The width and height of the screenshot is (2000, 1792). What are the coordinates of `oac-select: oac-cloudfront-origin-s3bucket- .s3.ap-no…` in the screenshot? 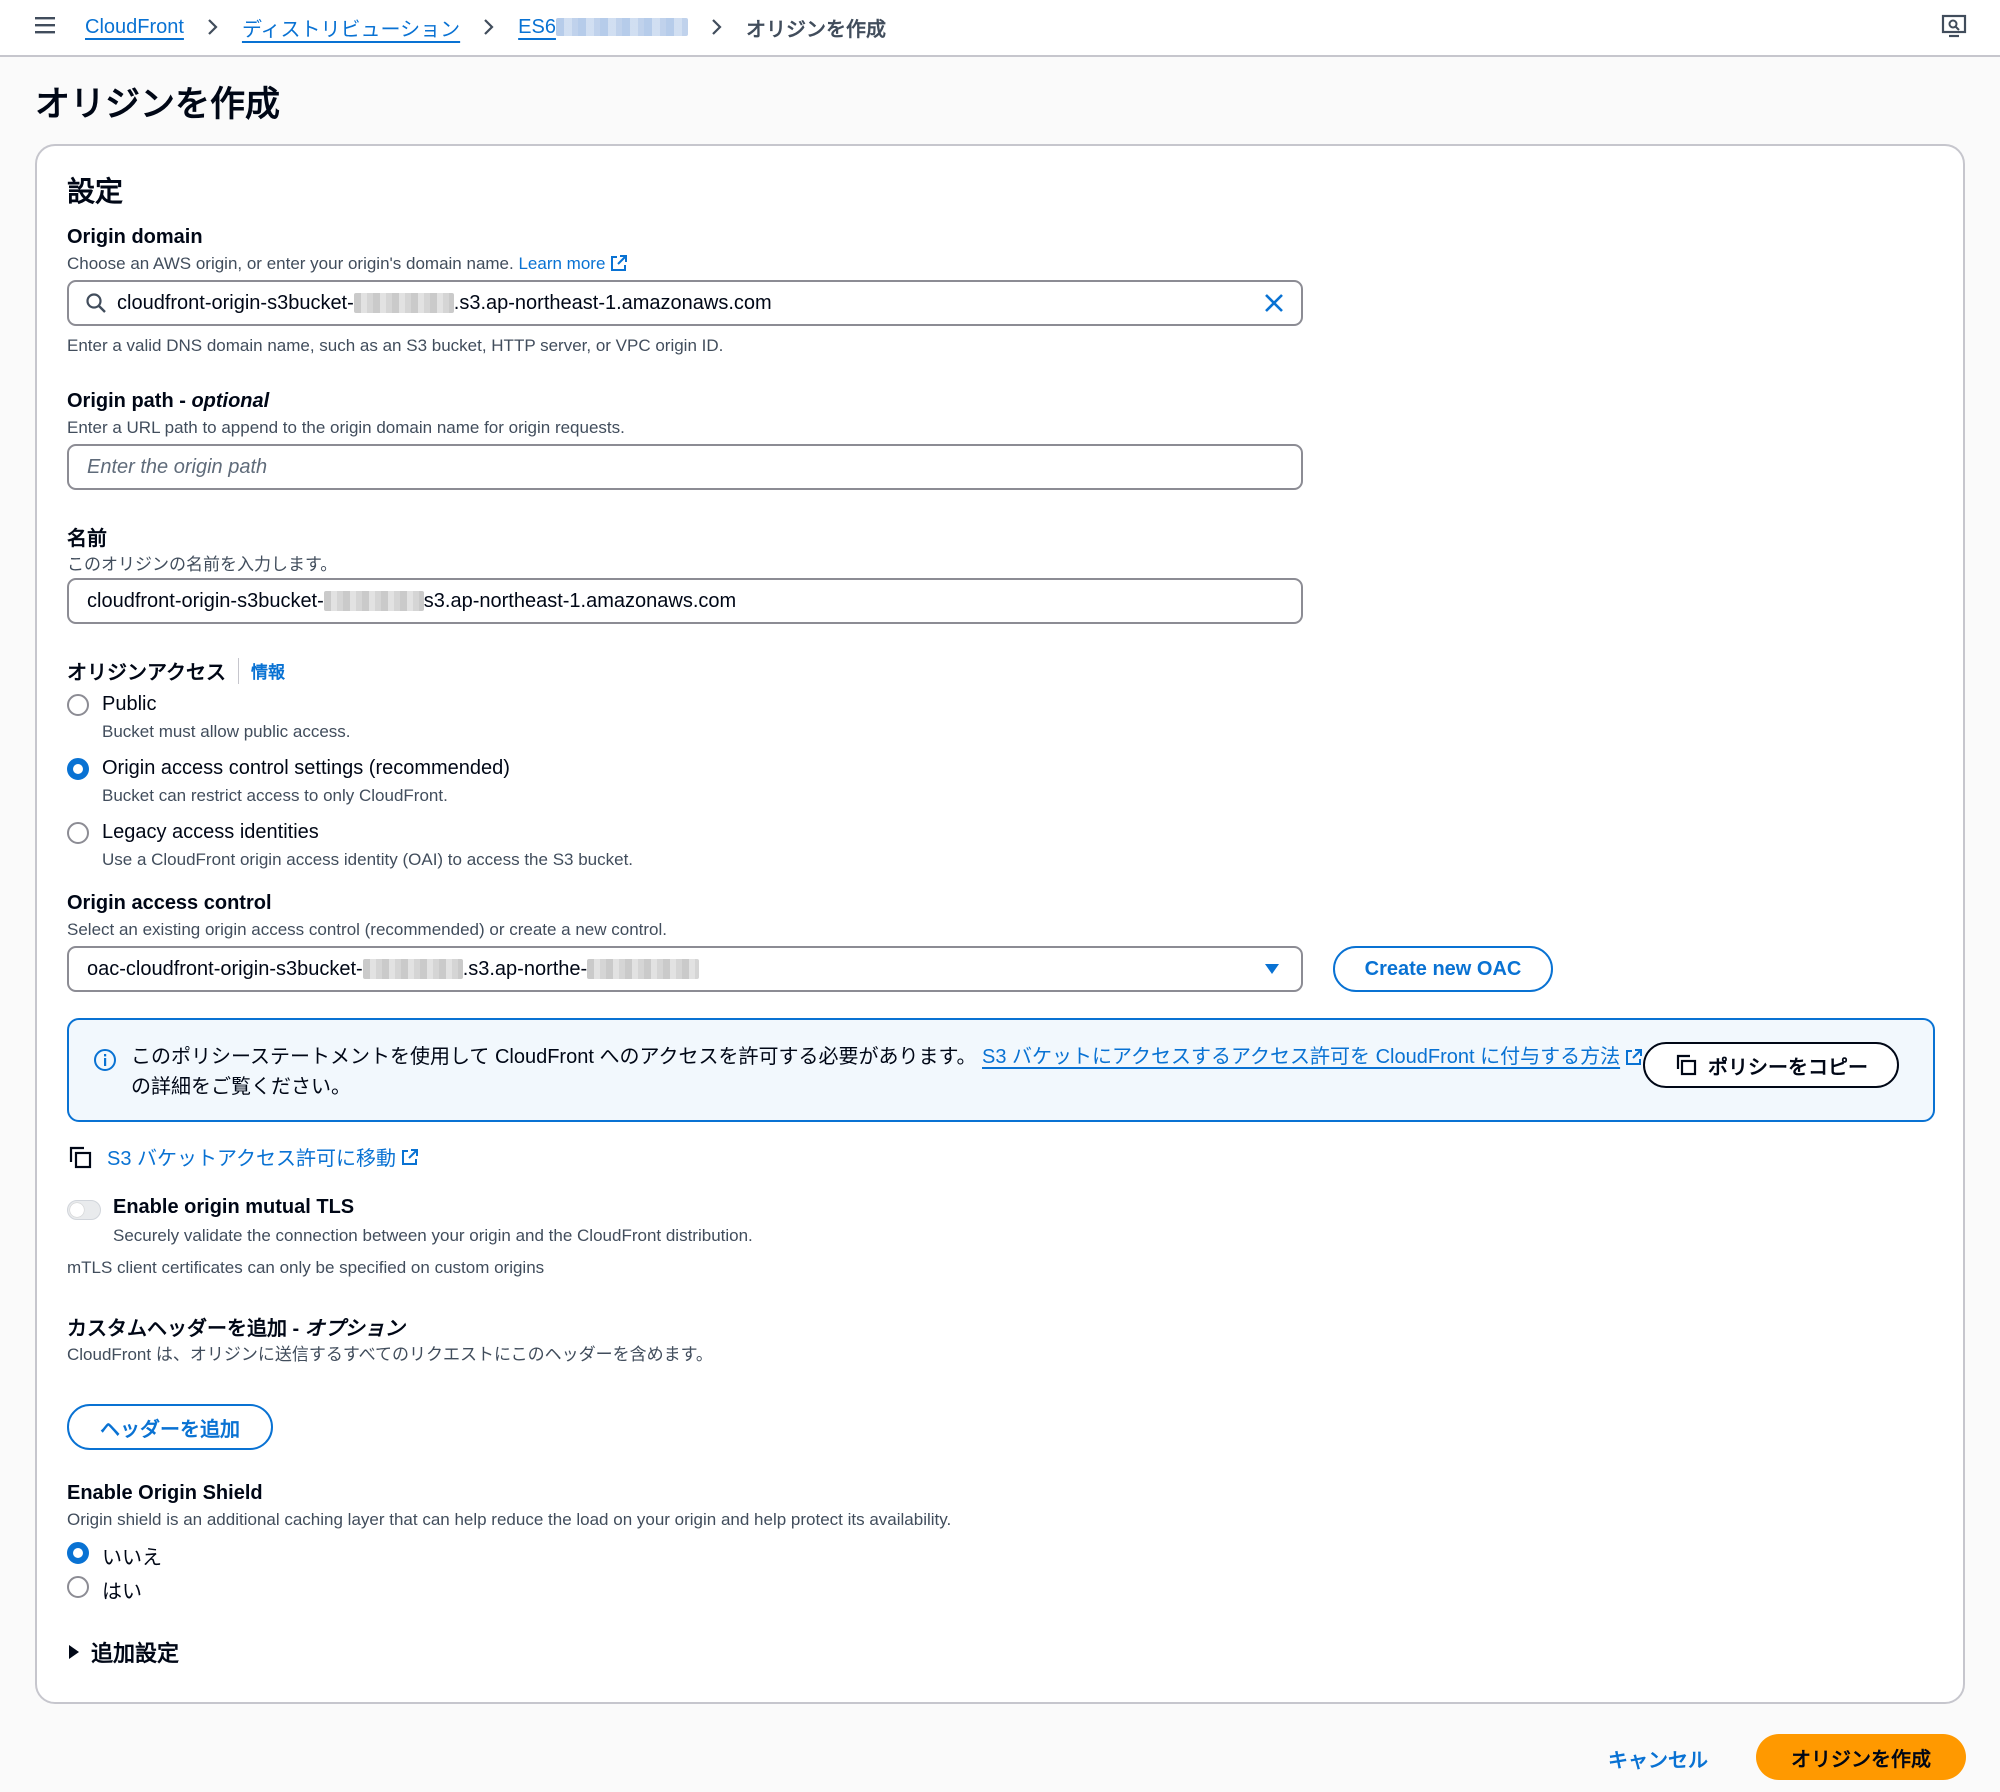 It's located at (685, 969).